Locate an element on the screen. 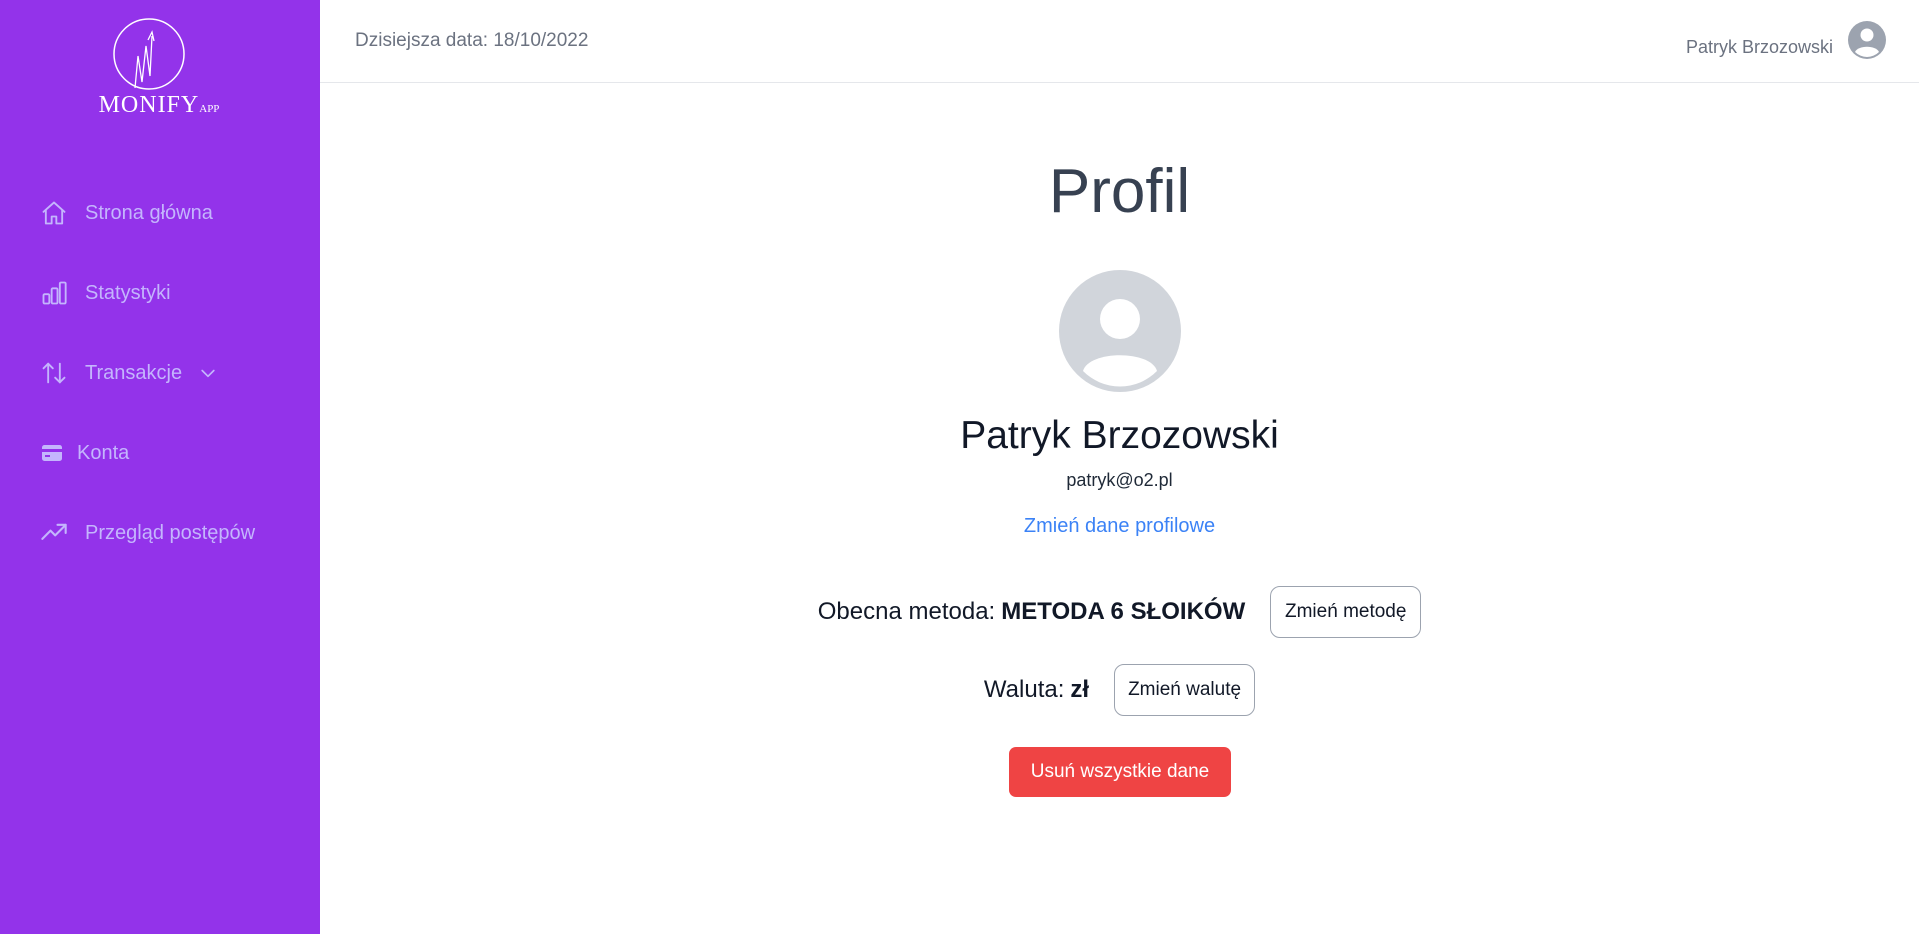 The width and height of the screenshot is (1919, 934). sidebar-item-progress: Przegląd postępów is located at coordinates (147, 533).